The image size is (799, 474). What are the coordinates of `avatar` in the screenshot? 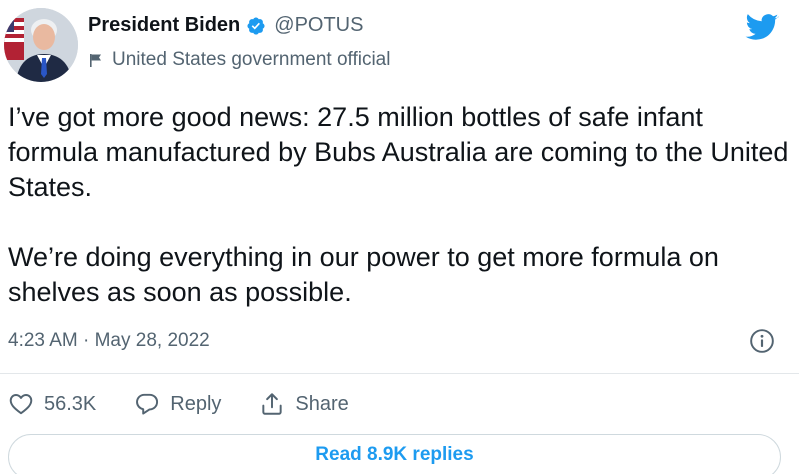 It's located at (41, 45).